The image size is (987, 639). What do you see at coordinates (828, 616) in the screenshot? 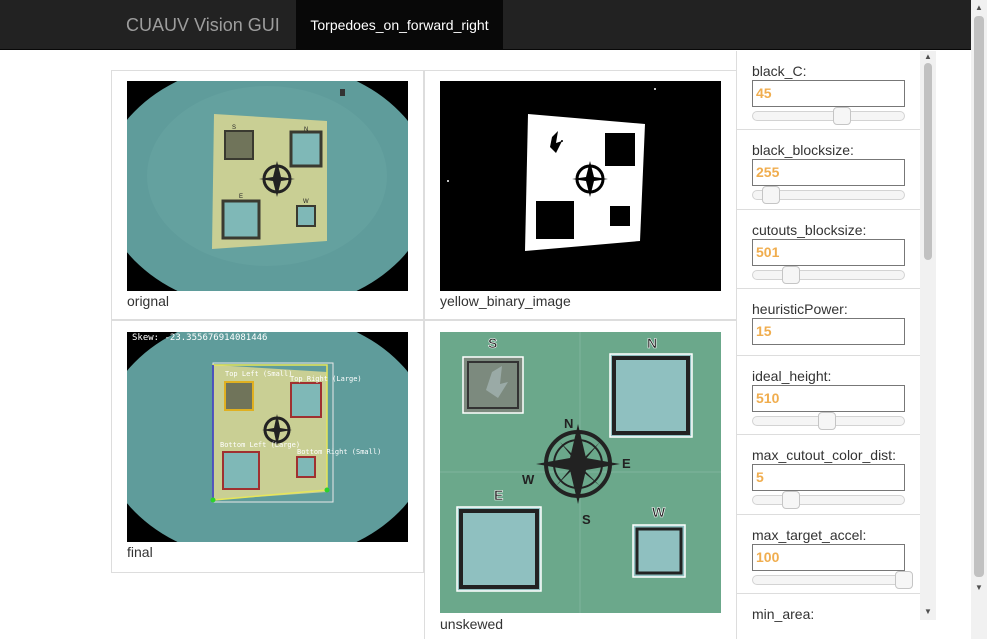
I see `param-min-area: min_area:` at bounding box center [828, 616].